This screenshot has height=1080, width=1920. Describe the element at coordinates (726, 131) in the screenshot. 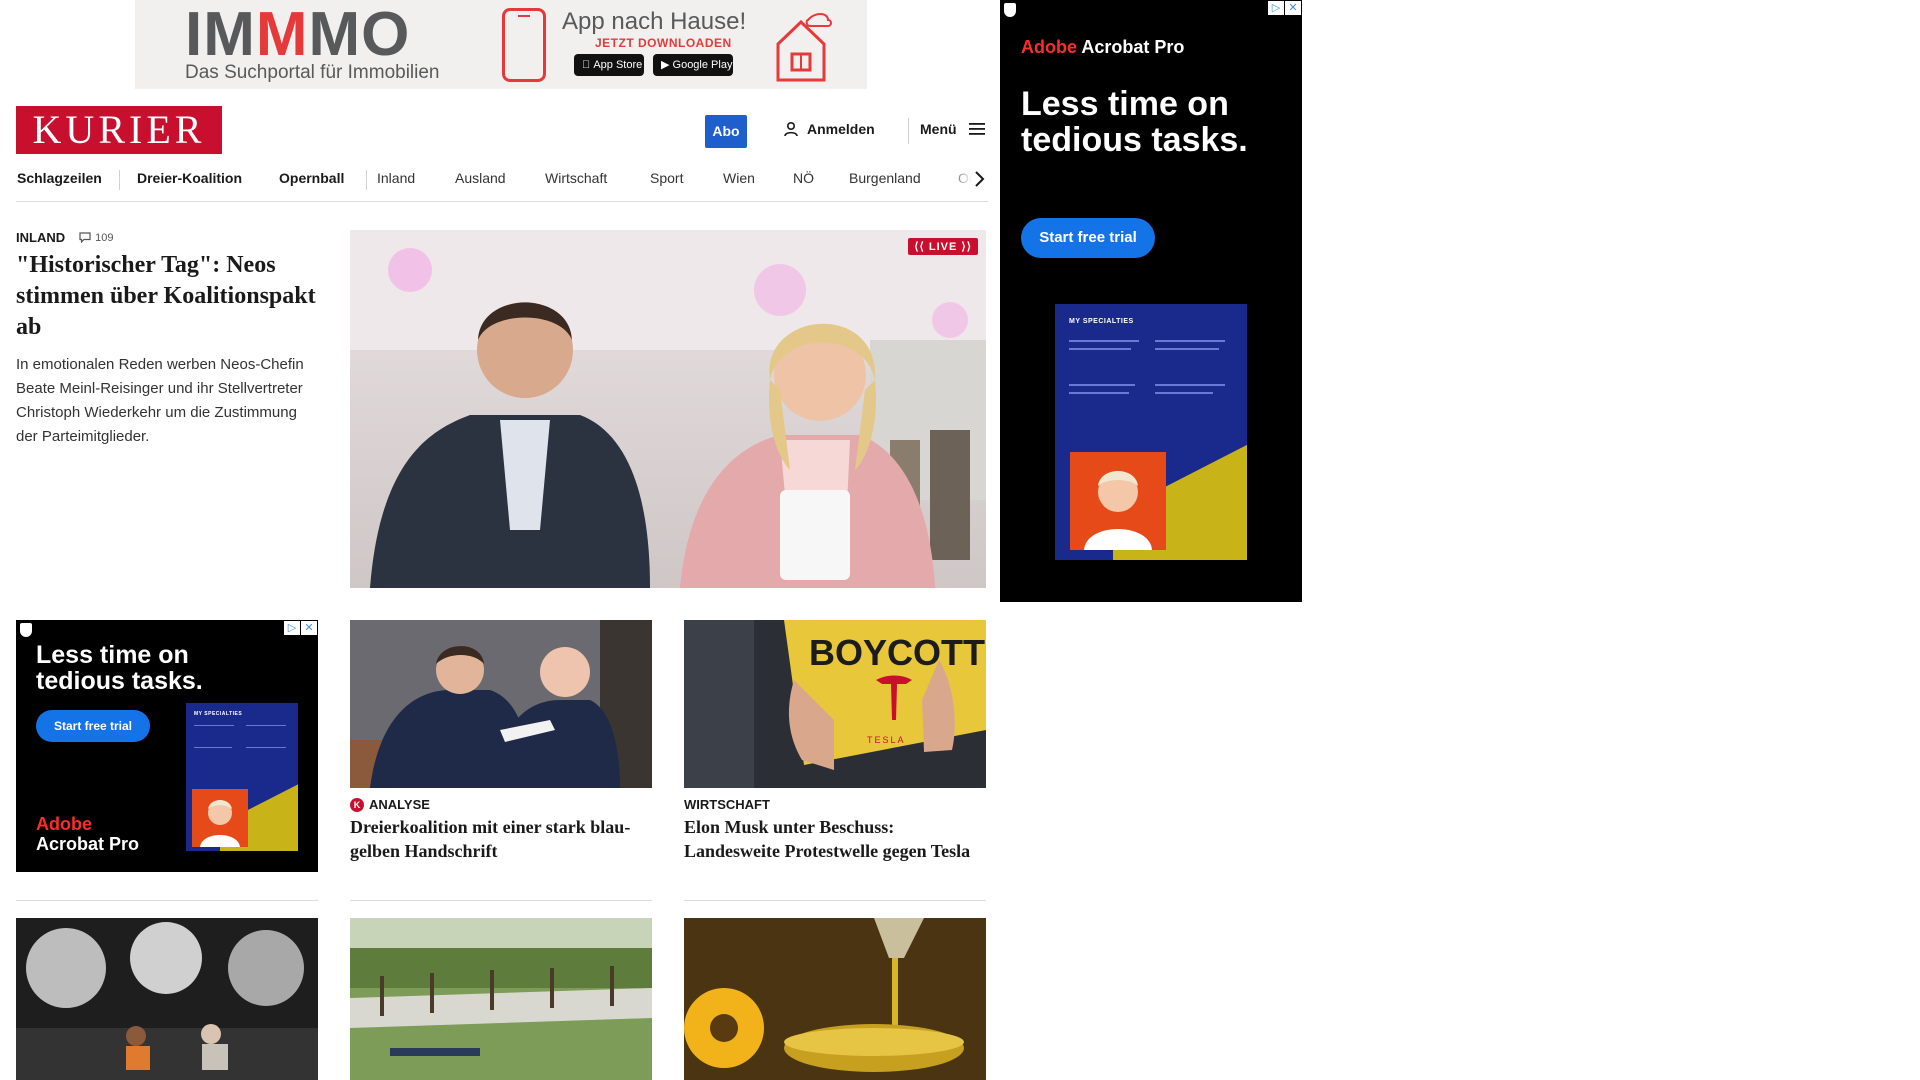

I see `abo-button: Abo` at that location.